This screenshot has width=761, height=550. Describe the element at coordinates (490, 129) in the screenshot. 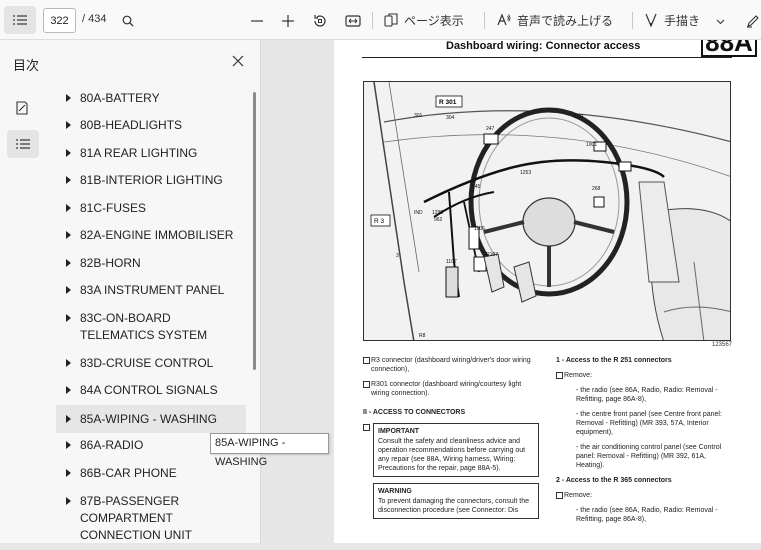

I see `figure-label: 247` at that location.